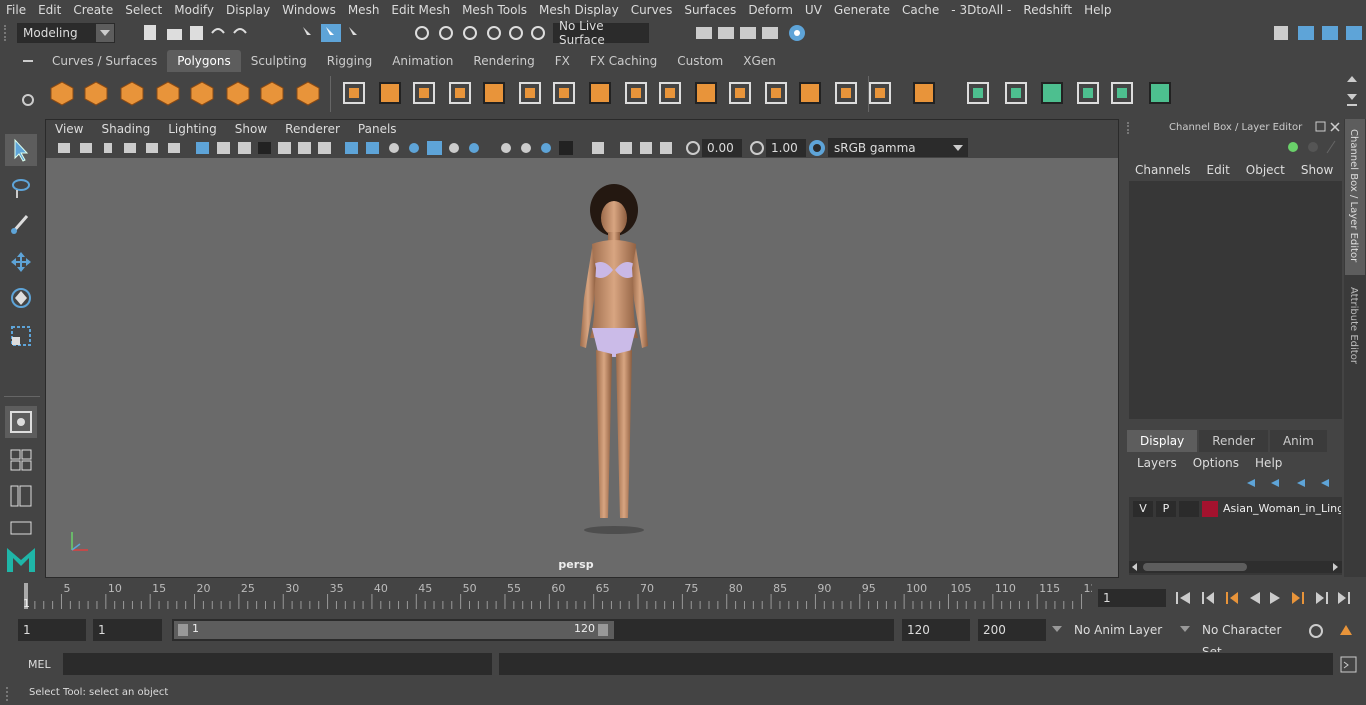 The image size is (1366, 705). What do you see at coordinates (354, 93) in the screenshot?
I see `combine-icon` at bounding box center [354, 93].